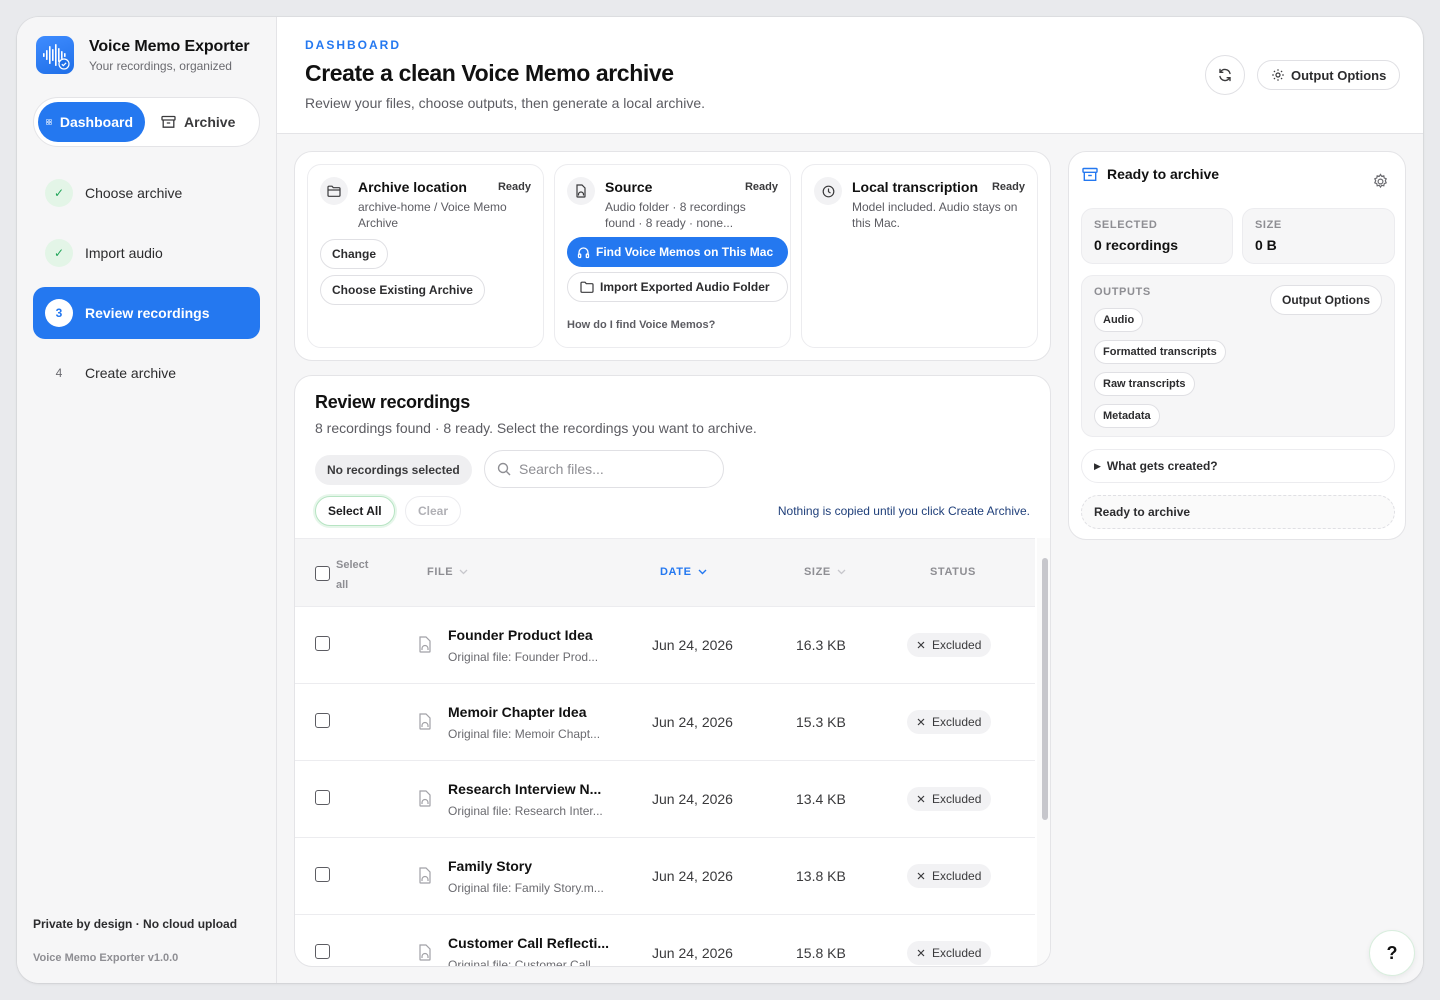 Image resolution: width=1440 pixels, height=1000 pixels. Describe the element at coordinates (1326, 300) in the screenshot. I see `outputs-options-button: Output Options` at that location.